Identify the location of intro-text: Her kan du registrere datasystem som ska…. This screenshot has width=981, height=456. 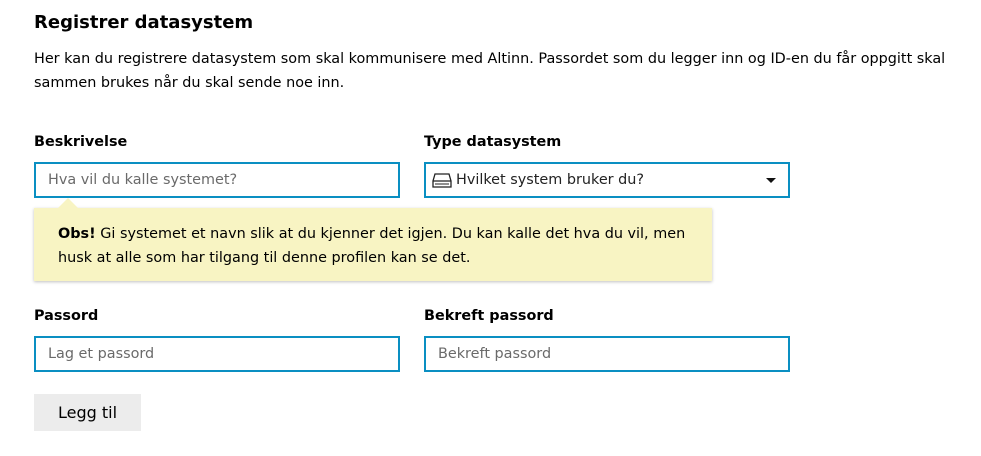
(490, 71).